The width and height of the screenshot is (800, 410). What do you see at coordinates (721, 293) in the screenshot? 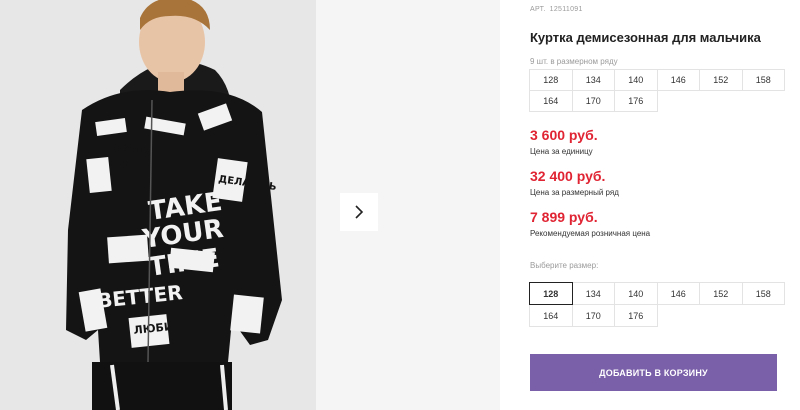
I see `size-option: 152` at bounding box center [721, 293].